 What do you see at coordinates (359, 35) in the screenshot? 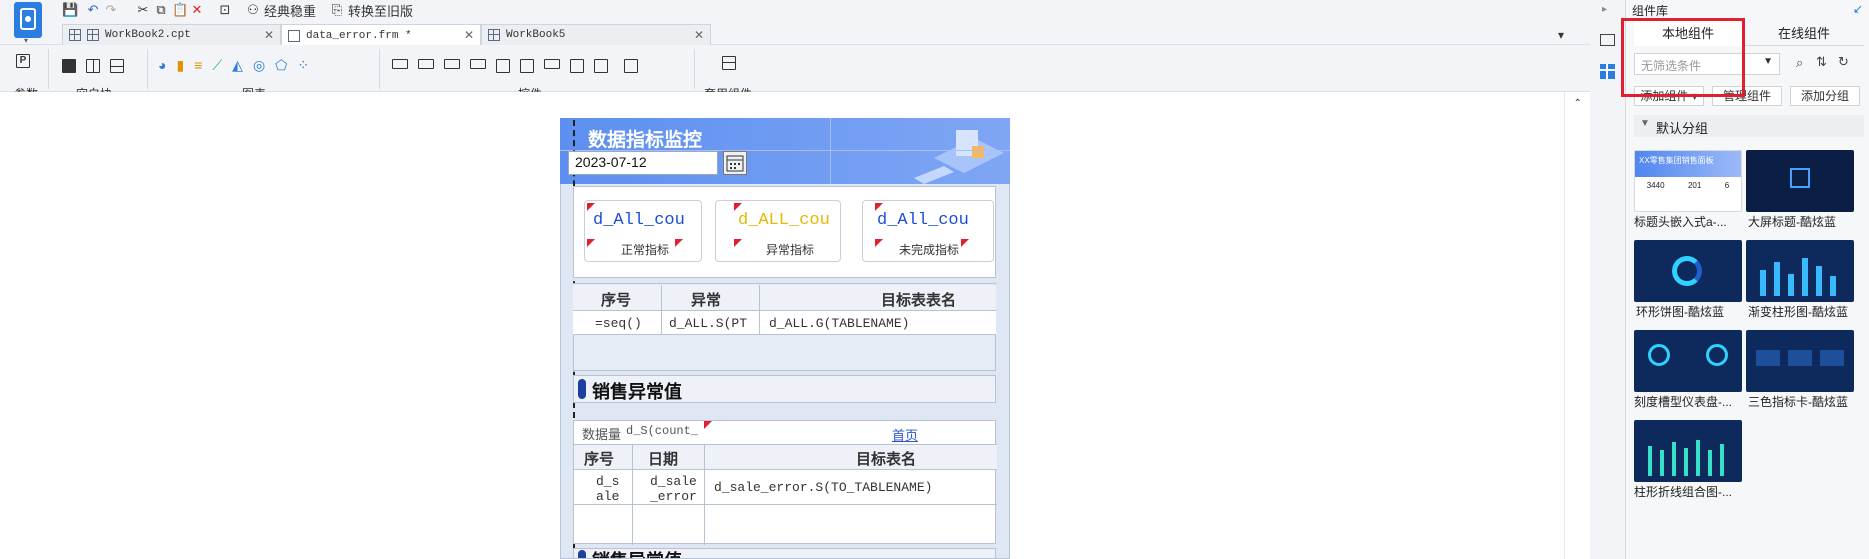
I see `tab-label: data_error.frm *` at bounding box center [359, 35].